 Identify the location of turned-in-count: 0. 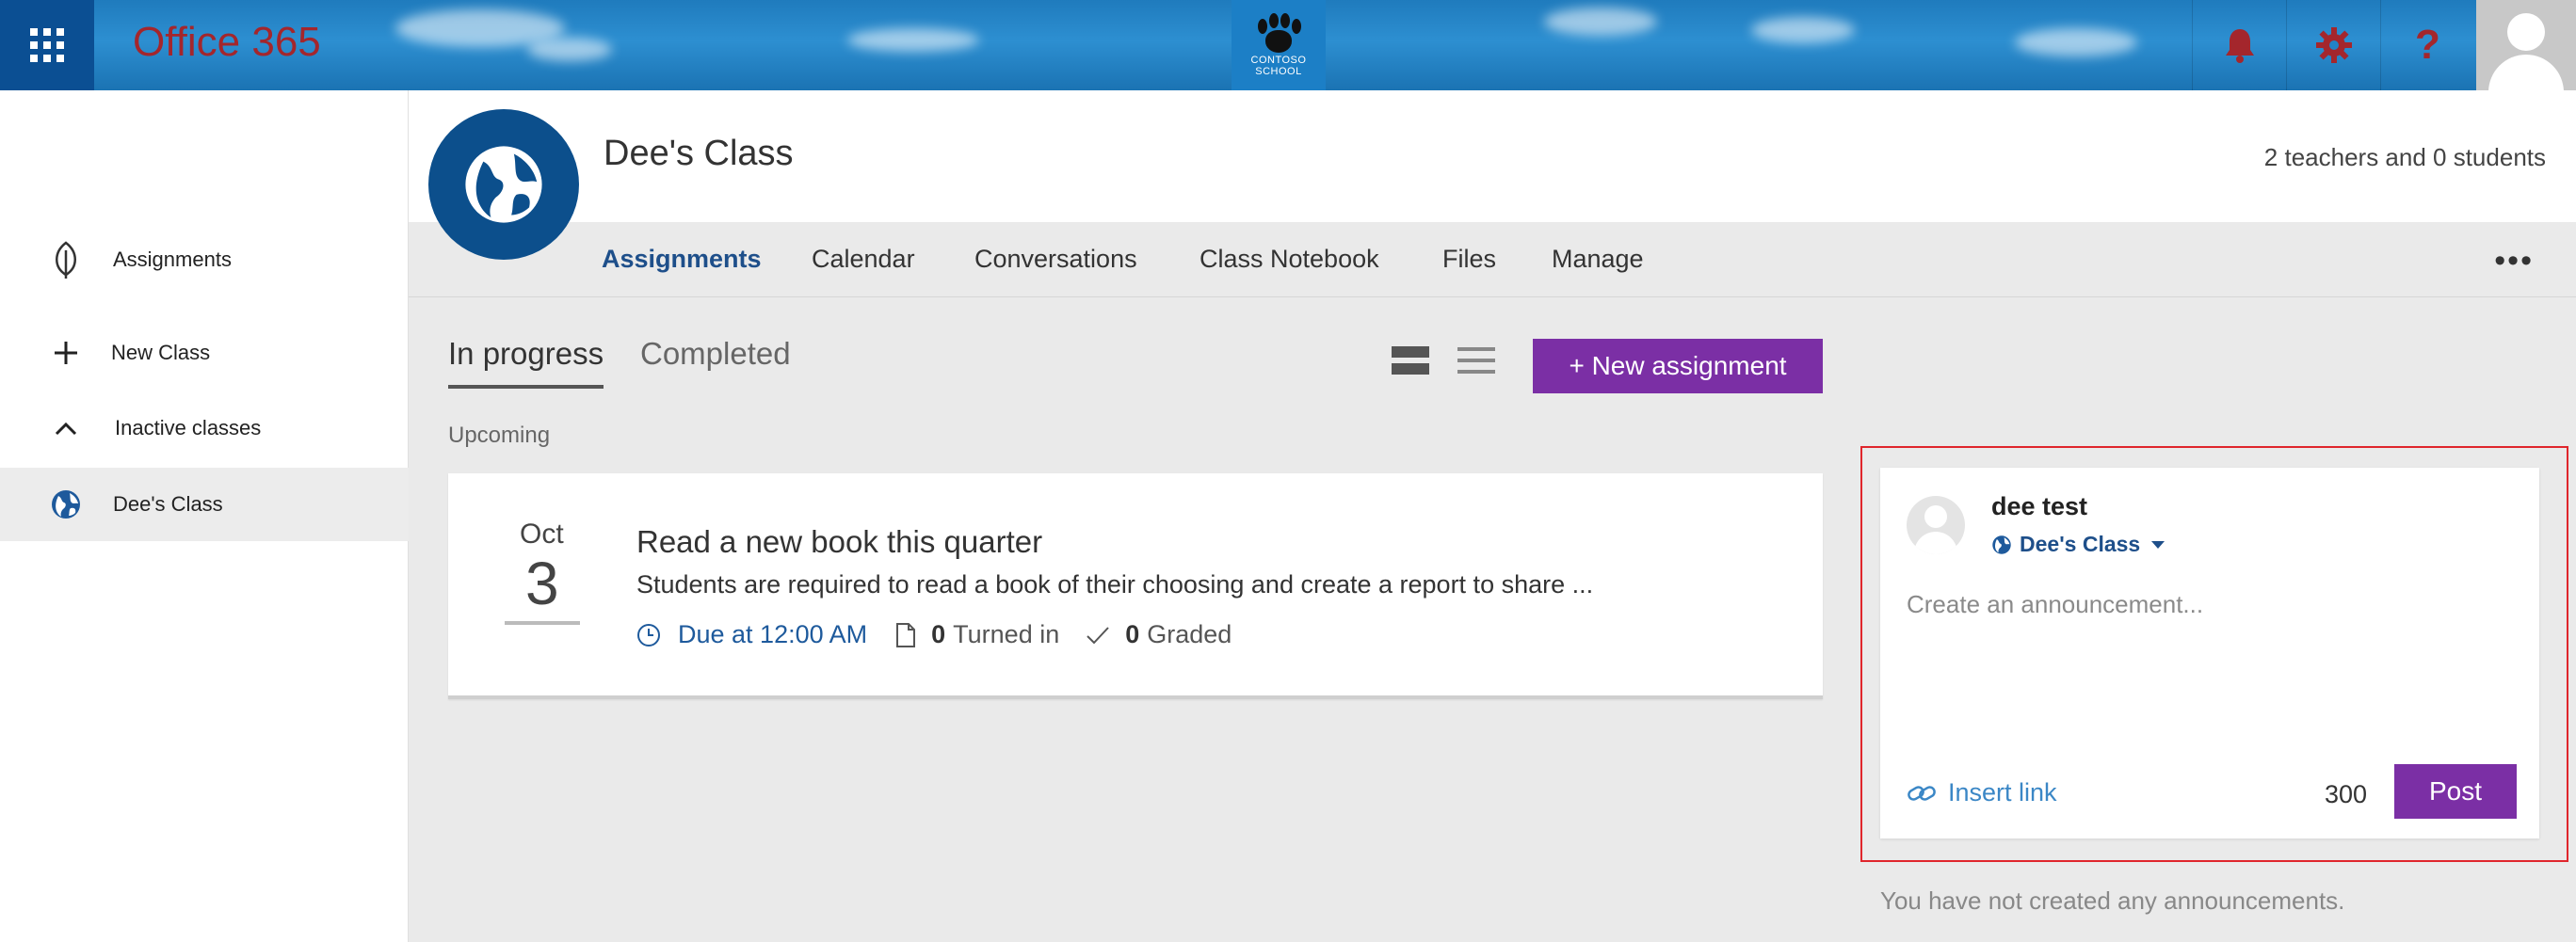
(938, 634).